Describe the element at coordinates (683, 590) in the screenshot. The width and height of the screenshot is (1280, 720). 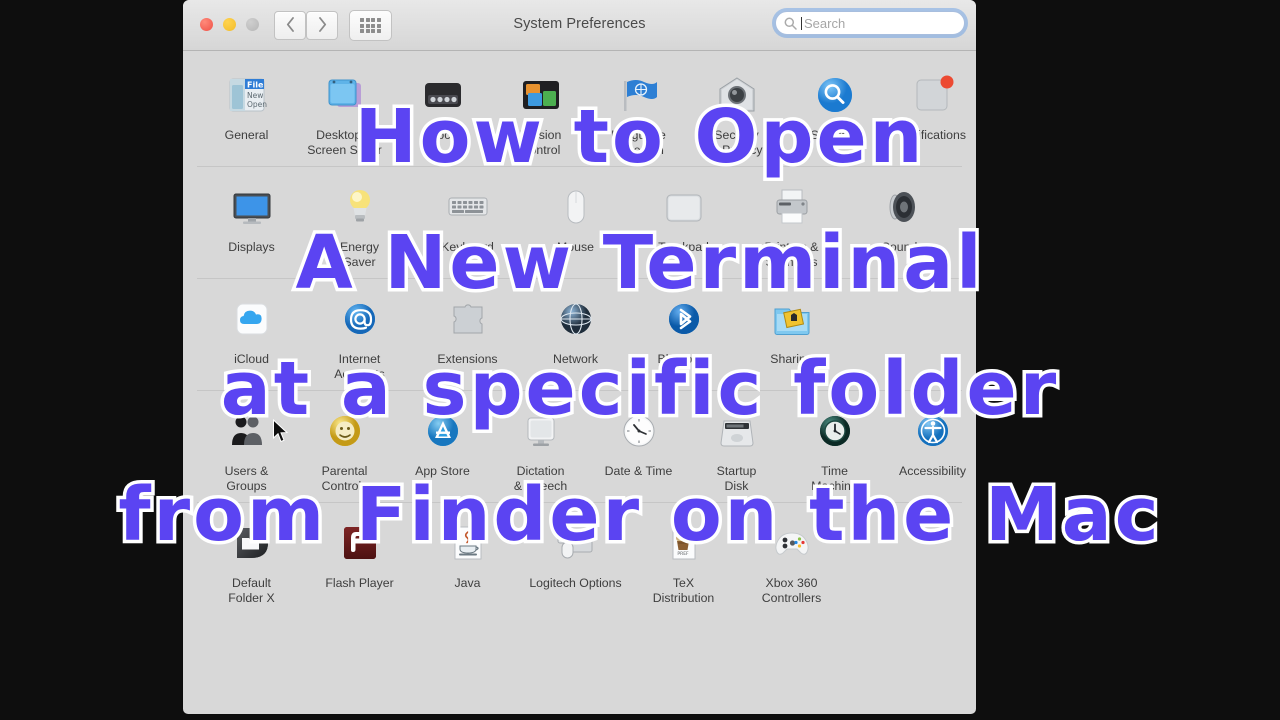
I see `pref-pane-label: TeX Distribution` at that location.